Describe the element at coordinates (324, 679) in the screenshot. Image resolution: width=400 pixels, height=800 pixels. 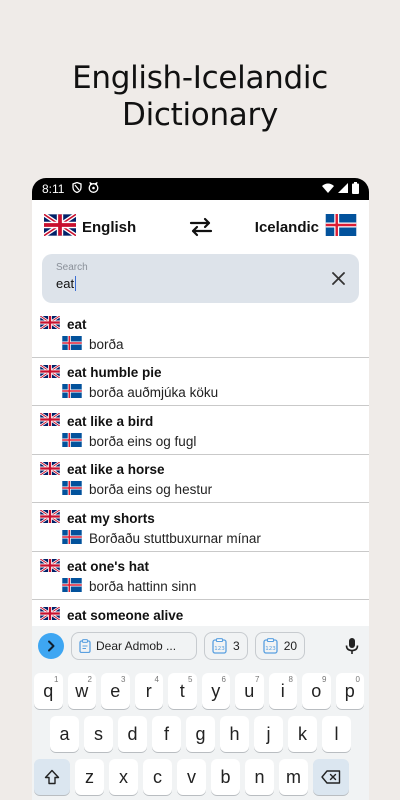
I see `key-hint: 9` at that location.